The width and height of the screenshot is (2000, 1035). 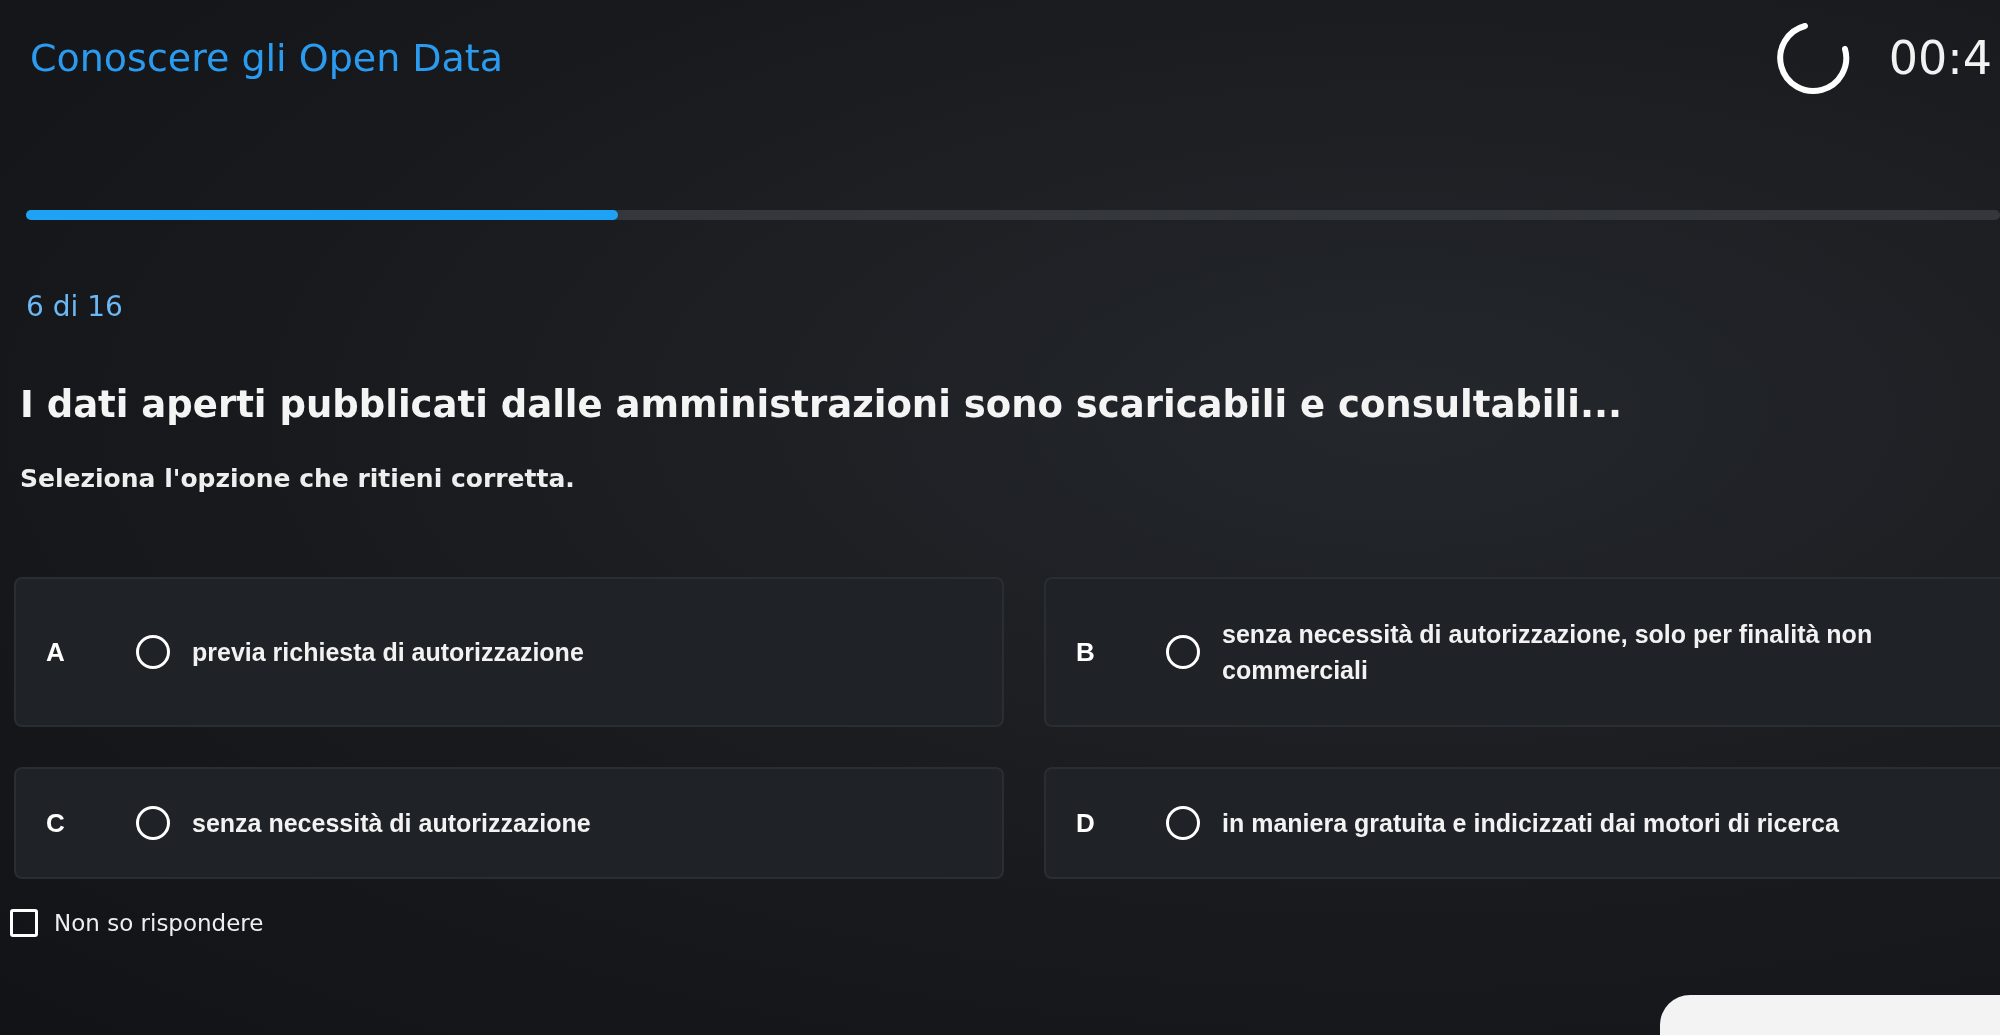 What do you see at coordinates (74, 306) in the screenshot?
I see `question-counter: 6 di 16` at bounding box center [74, 306].